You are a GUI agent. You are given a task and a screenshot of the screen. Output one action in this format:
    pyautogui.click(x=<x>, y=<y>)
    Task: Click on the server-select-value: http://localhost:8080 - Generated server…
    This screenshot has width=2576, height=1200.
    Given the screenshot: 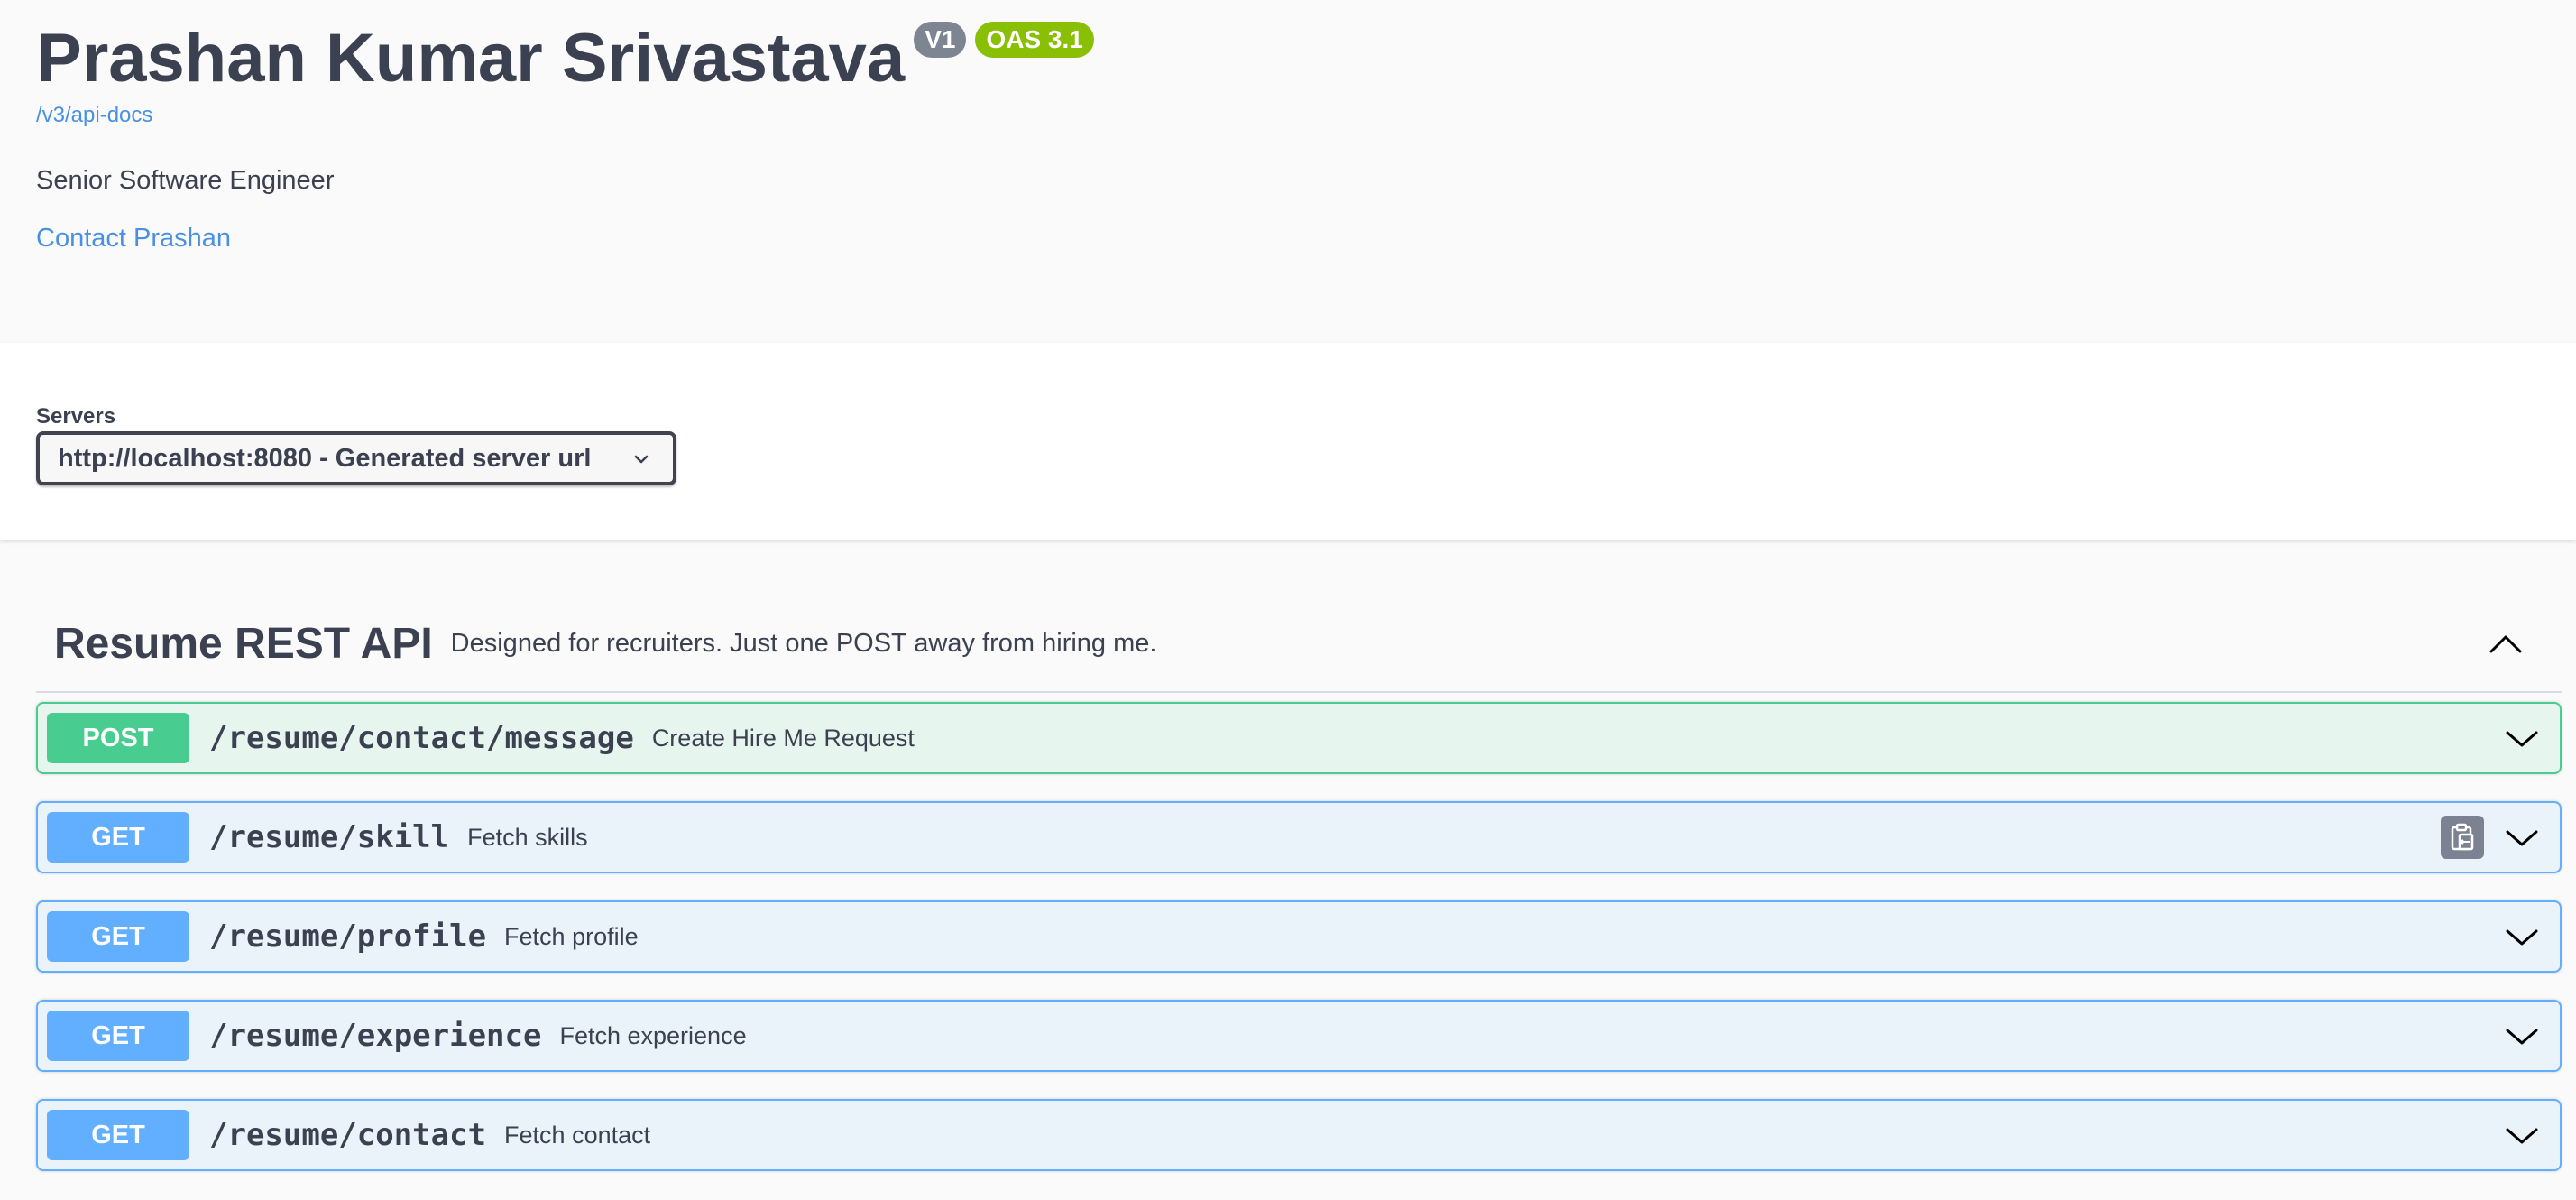 What is the action you would take?
    pyautogui.click(x=325, y=458)
    